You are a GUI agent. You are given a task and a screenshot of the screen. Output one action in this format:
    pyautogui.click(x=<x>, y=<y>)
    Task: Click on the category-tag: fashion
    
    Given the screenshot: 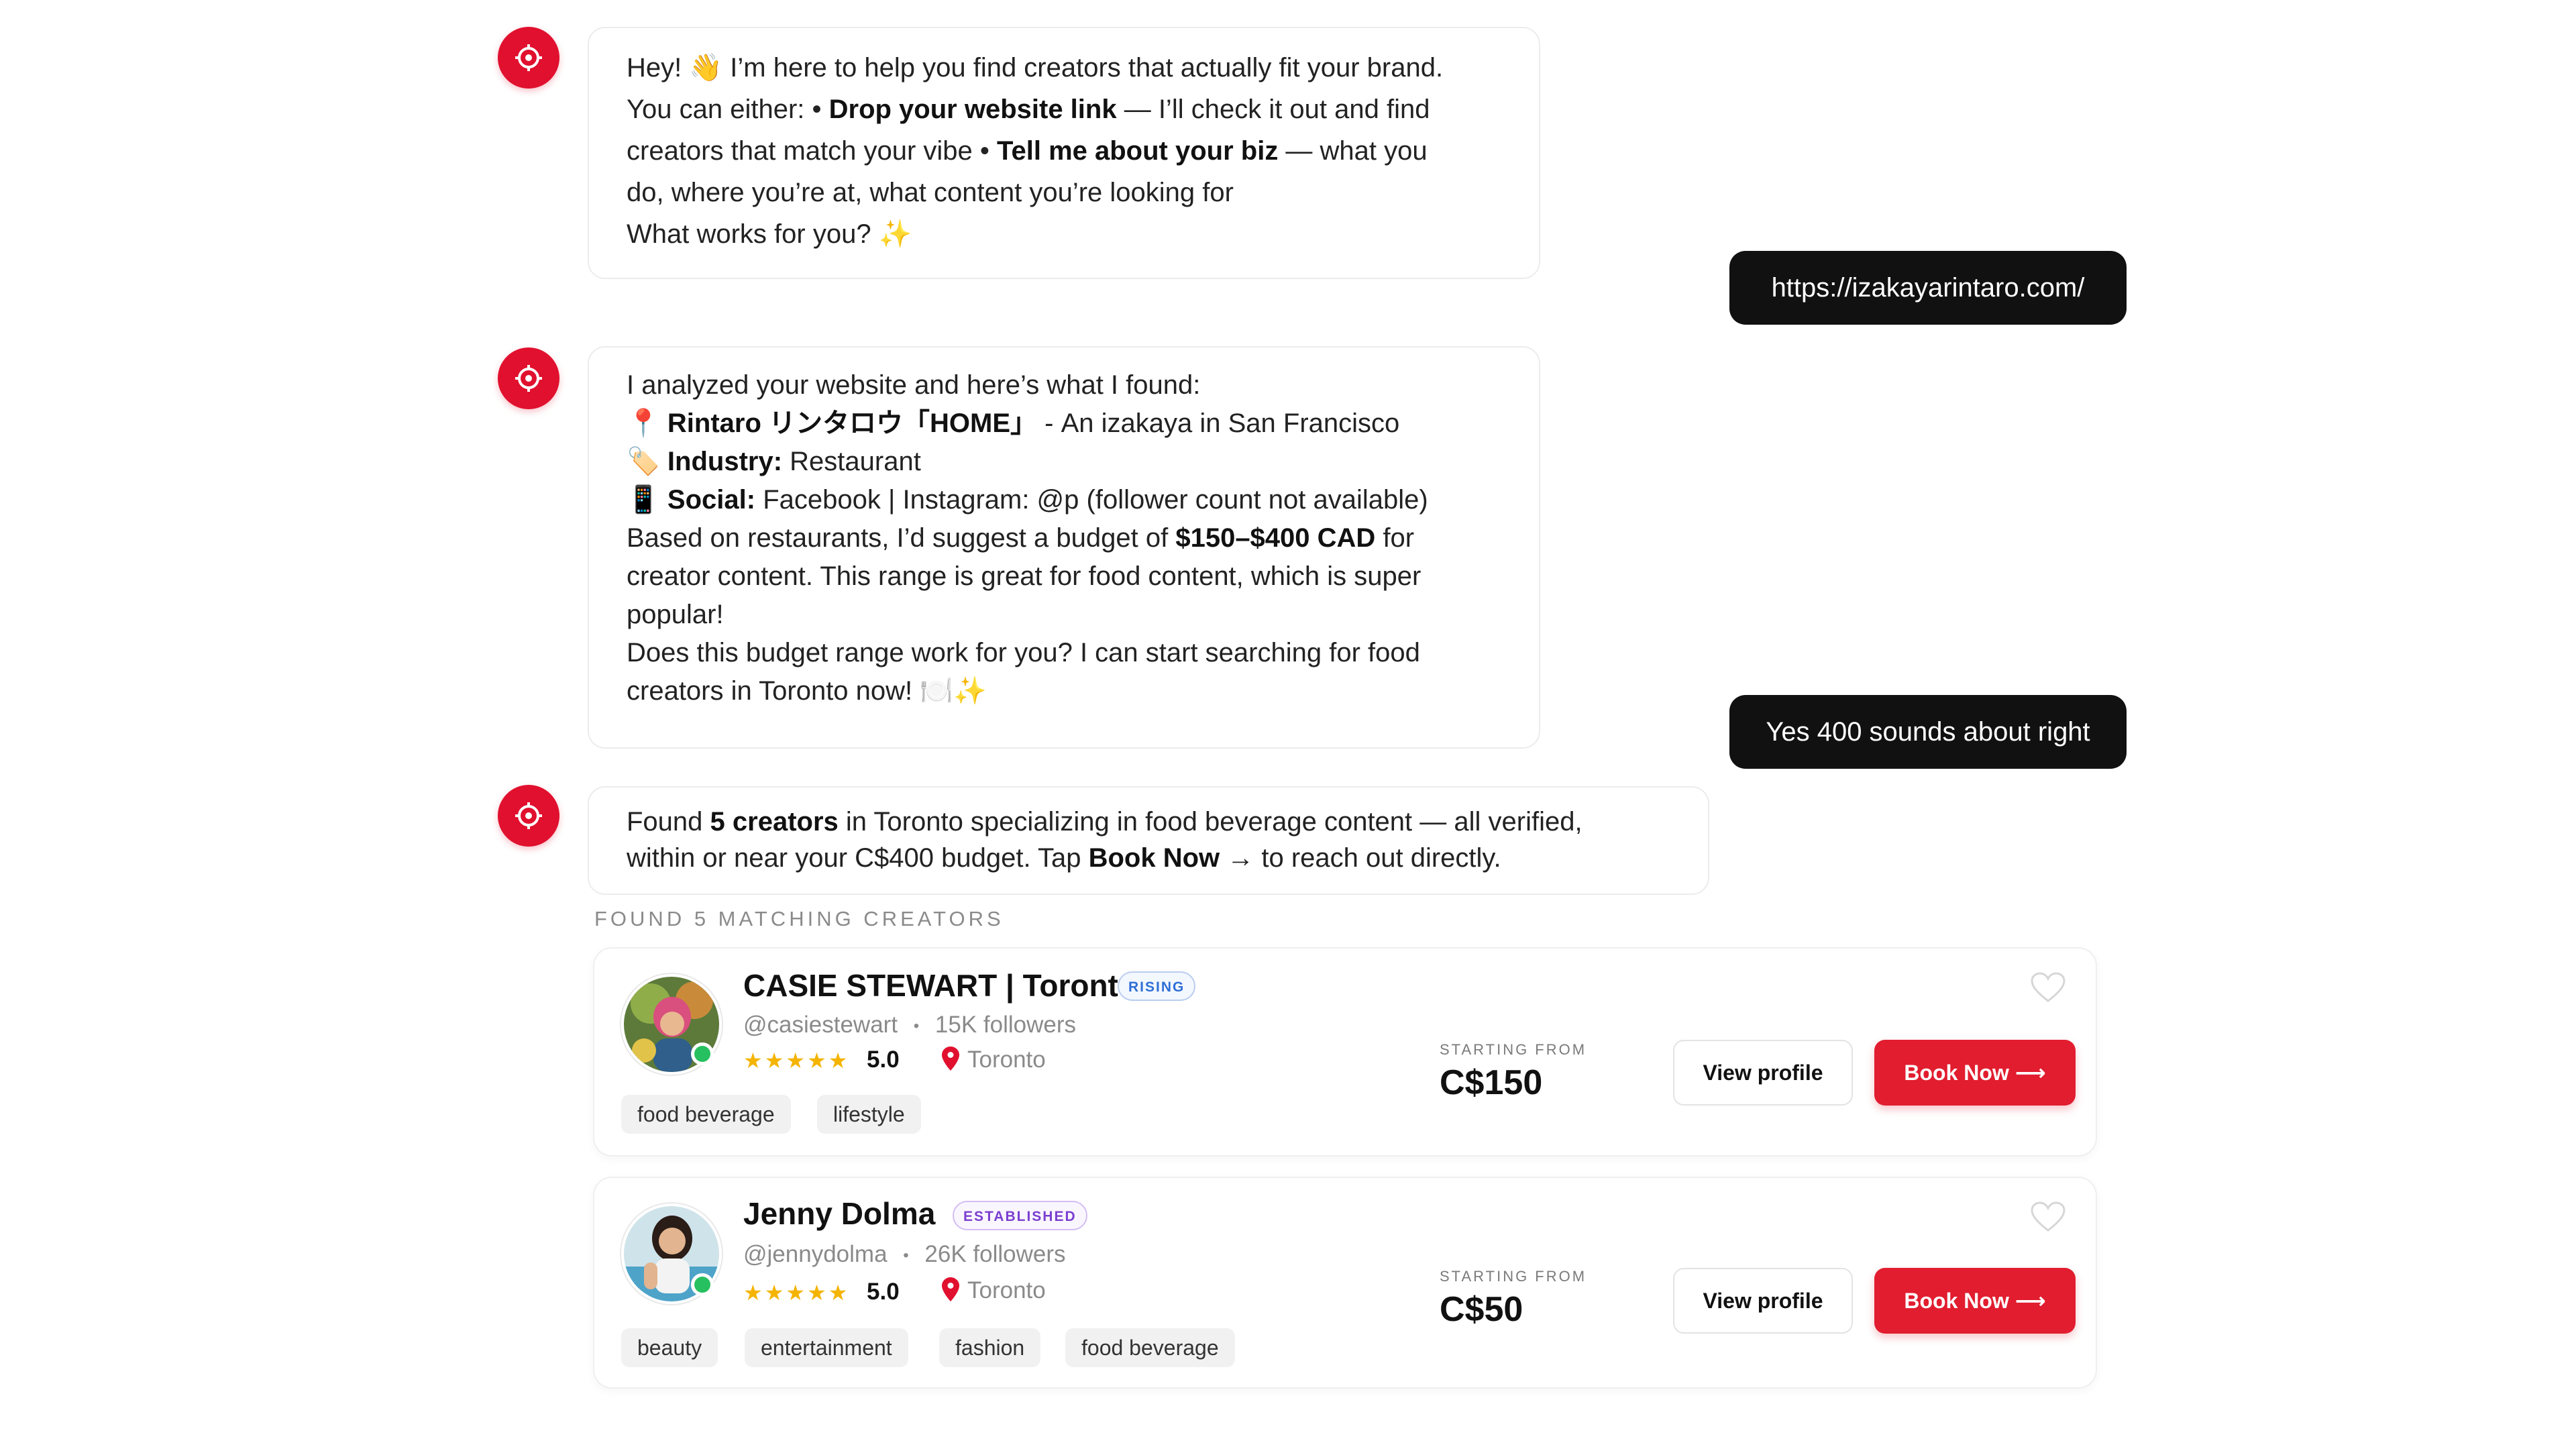 What is the action you would take?
    pyautogui.click(x=990, y=1347)
    